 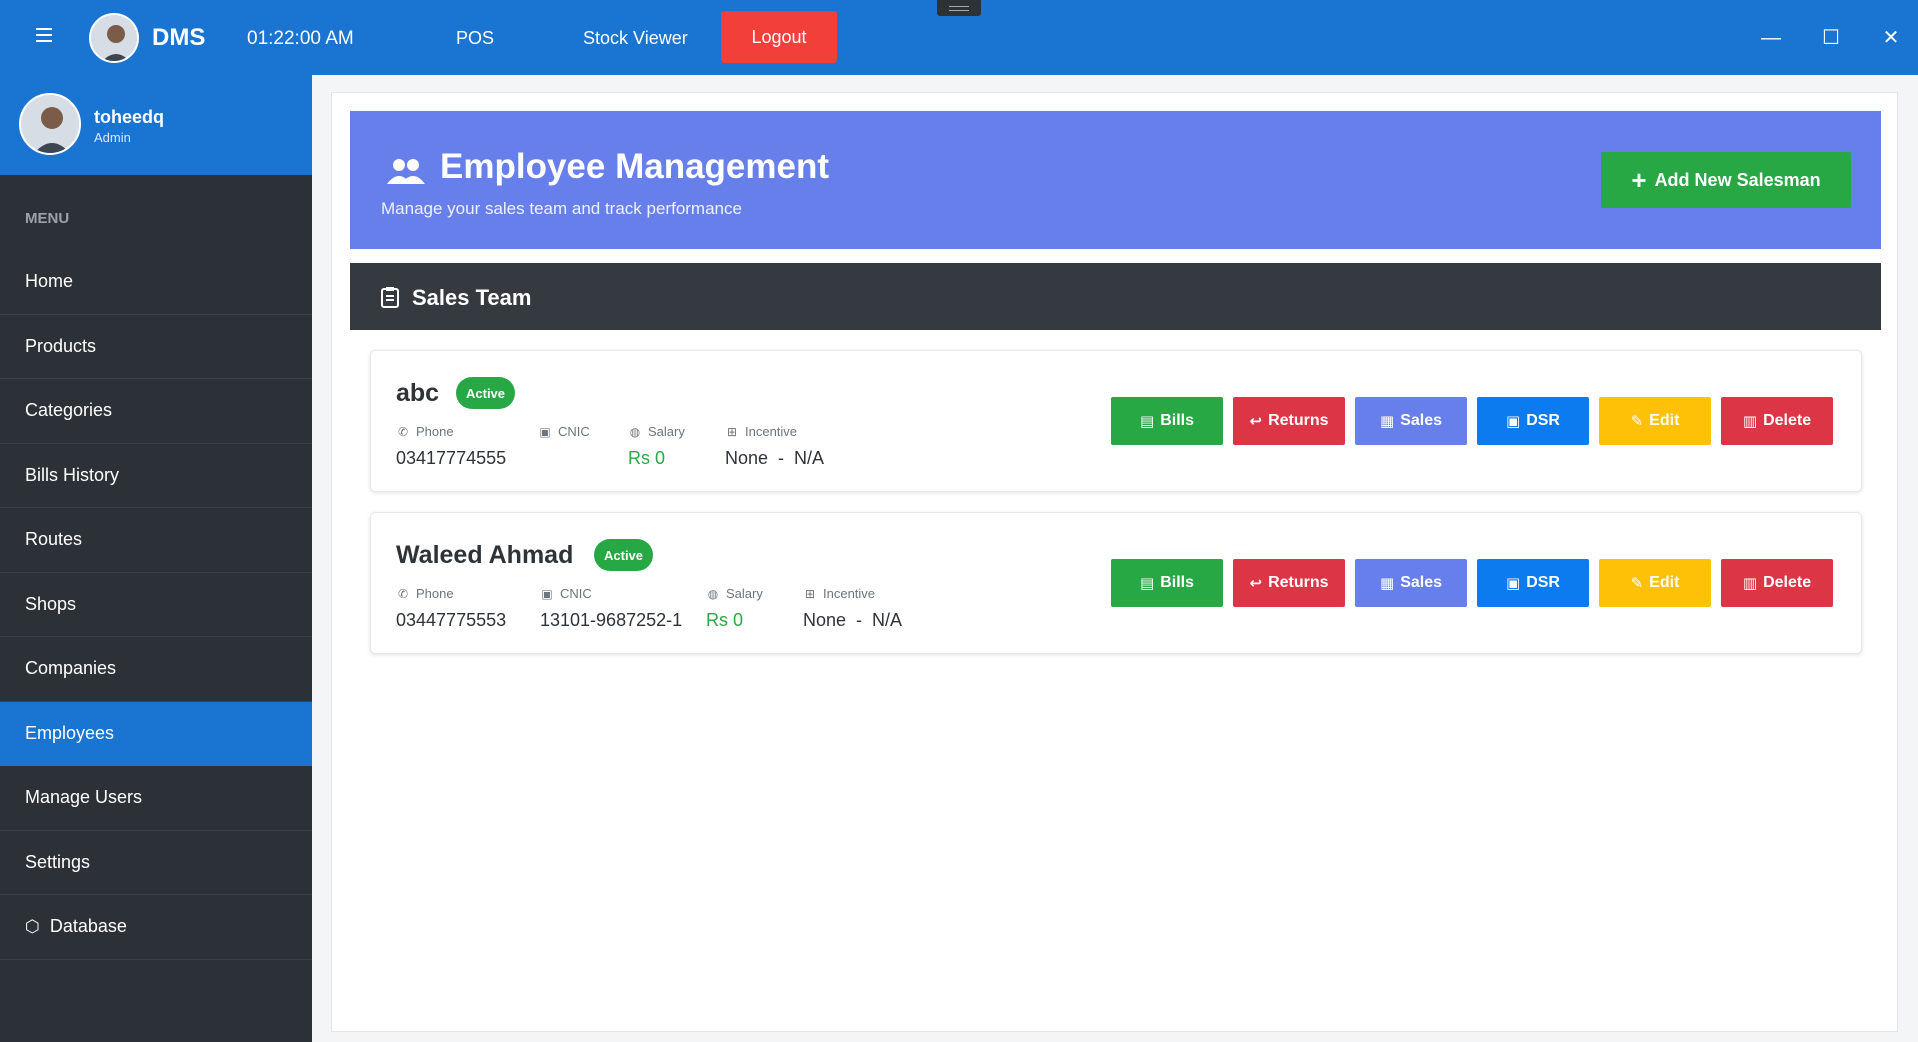 I want to click on sidebar-item-products: Products, so click(x=156, y=347).